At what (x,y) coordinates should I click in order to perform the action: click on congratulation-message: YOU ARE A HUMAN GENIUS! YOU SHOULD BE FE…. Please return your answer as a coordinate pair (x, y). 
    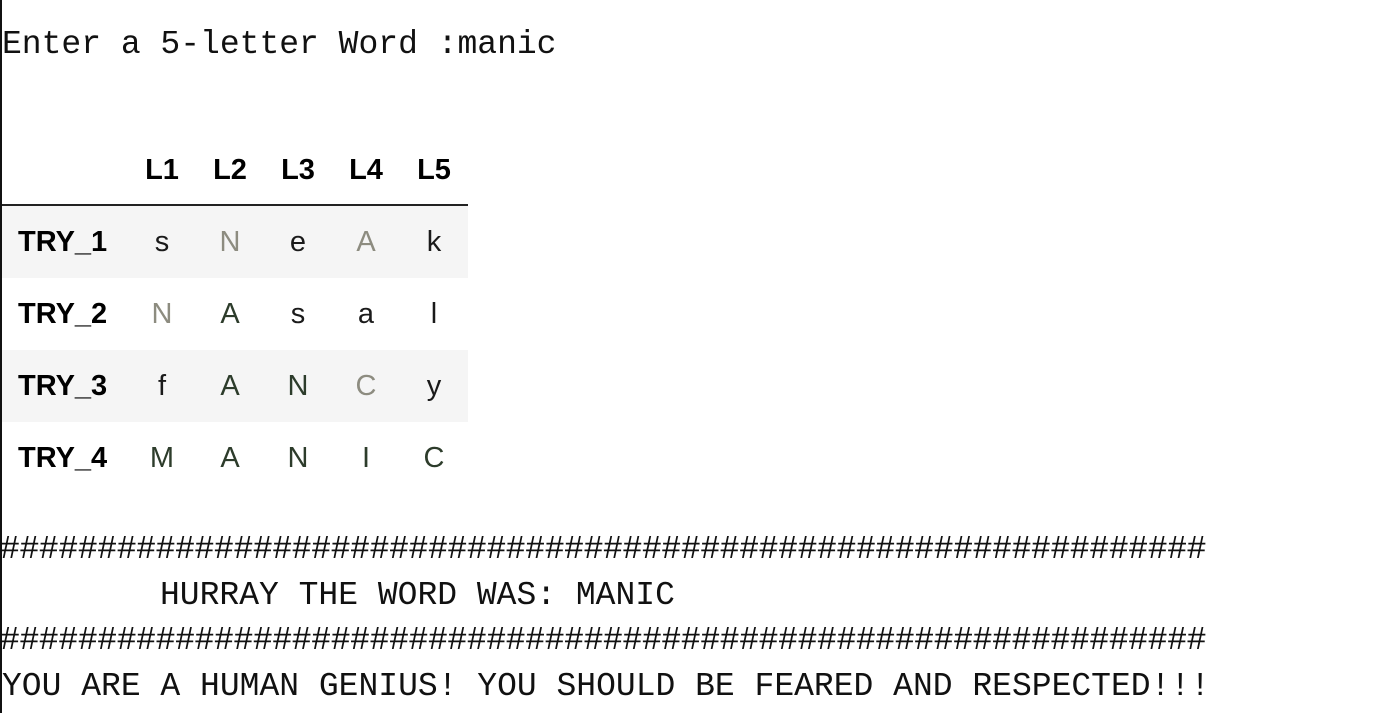
    Looking at the image, I should click on (606, 686).